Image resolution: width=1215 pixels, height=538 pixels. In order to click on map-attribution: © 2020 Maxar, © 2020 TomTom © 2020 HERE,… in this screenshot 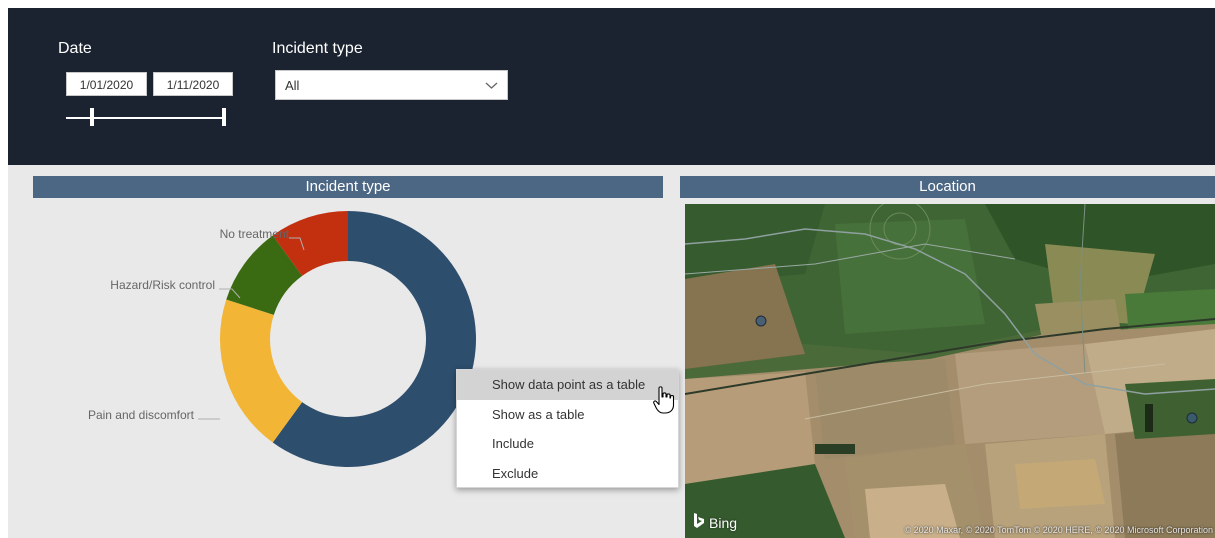, I will do `click(1058, 530)`.